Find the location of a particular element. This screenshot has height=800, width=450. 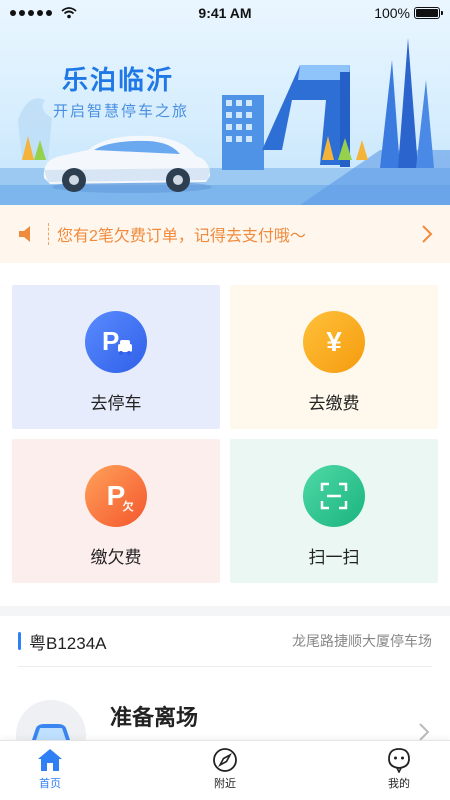

parking-status: 准备离场 is located at coordinates (154, 717).